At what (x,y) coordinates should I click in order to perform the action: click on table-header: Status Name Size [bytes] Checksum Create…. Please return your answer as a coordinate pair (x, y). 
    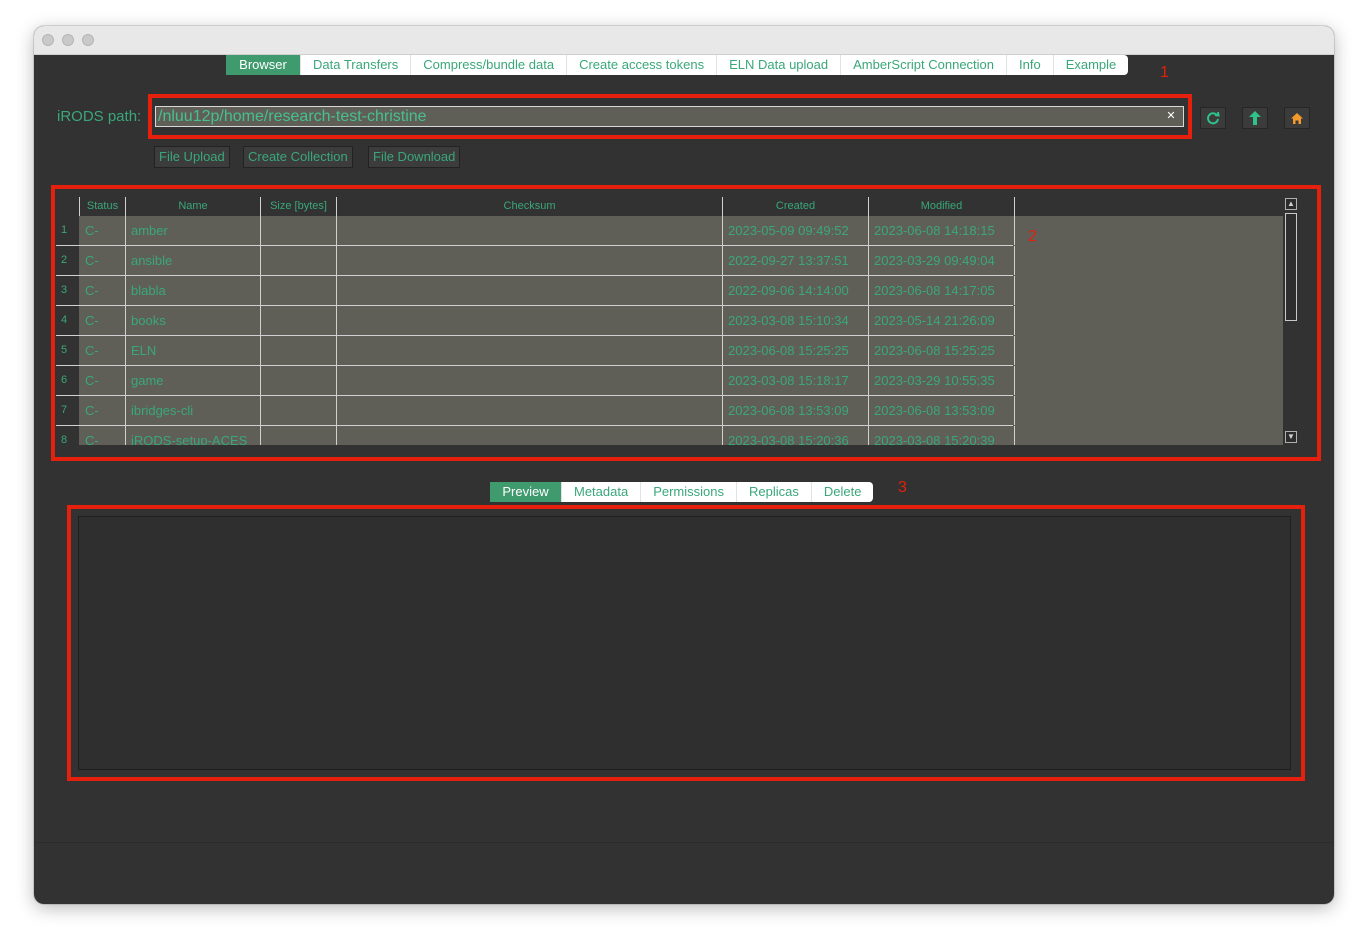
    Looking at the image, I should click on (677, 206).